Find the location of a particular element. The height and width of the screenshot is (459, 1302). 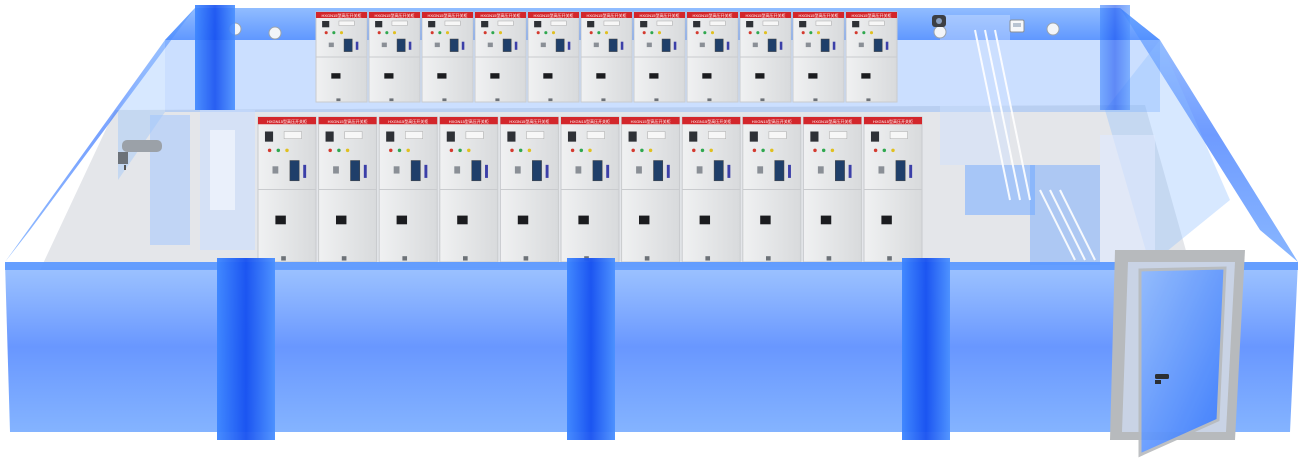

front-wall-top-edge is located at coordinates (651, 266).